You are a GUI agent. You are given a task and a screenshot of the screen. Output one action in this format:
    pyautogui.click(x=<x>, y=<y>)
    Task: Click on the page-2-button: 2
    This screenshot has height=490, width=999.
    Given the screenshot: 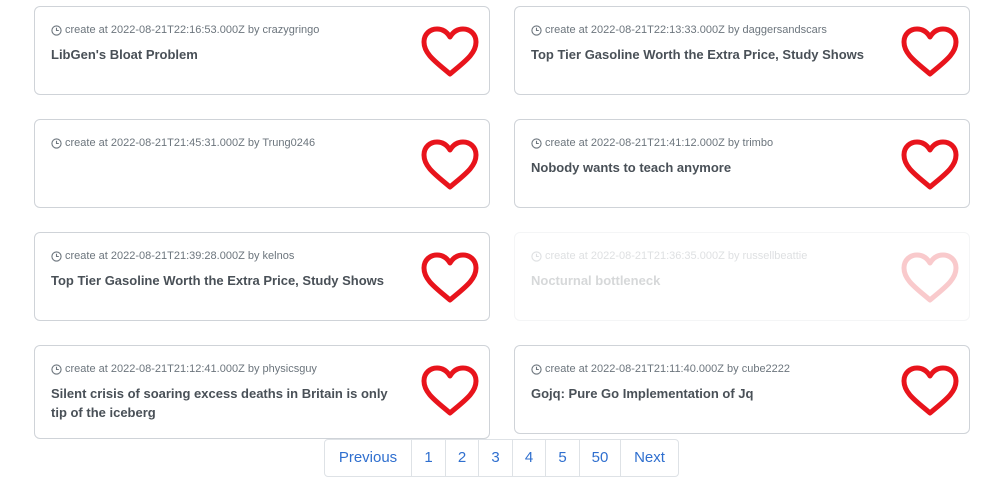 What is the action you would take?
    pyautogui.click(x=461, y=458)
    